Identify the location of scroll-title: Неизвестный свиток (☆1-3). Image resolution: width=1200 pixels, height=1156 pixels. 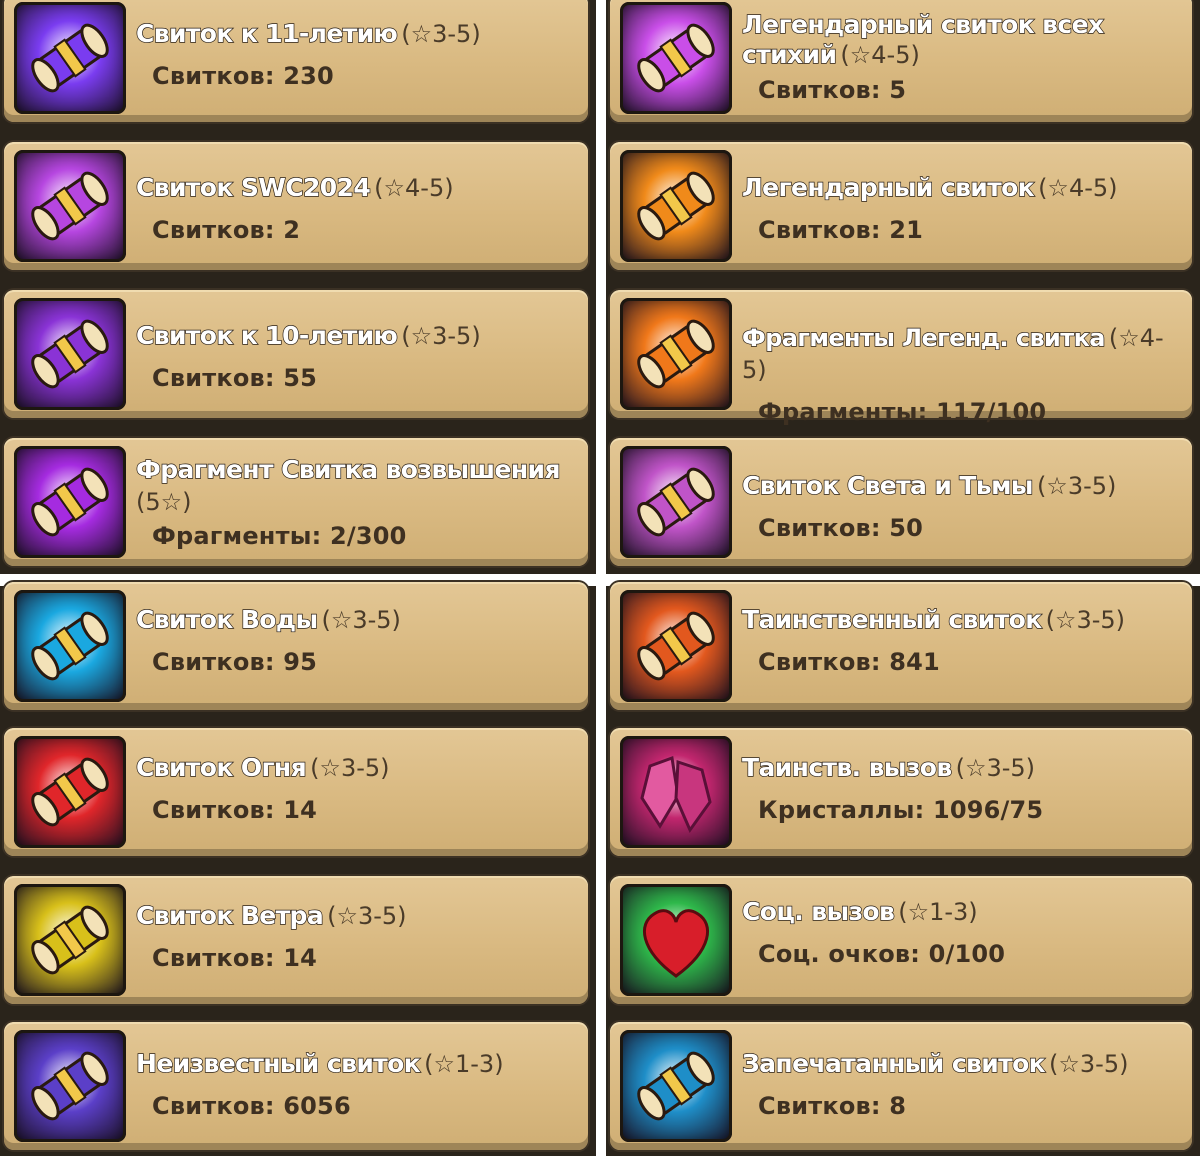
(319, 1063).